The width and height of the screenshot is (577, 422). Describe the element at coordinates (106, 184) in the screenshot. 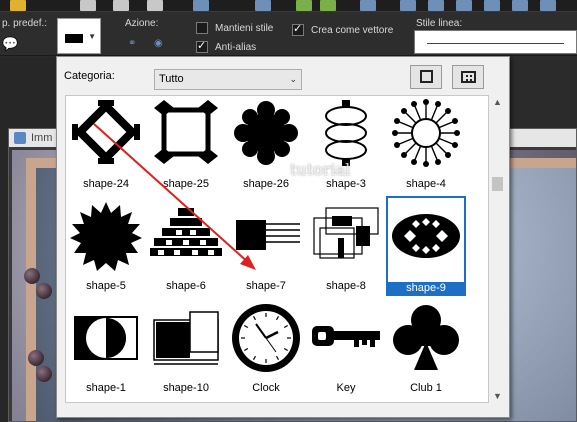

I see `shape-label: shape-24` at that location.